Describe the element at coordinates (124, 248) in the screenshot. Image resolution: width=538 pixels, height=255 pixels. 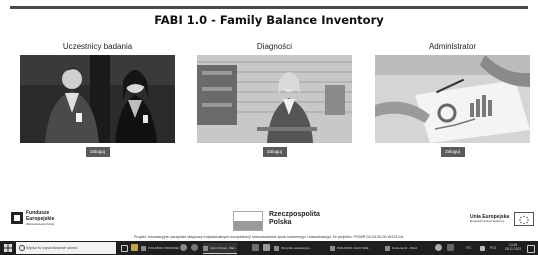
I see `task-view-icon` at that location.